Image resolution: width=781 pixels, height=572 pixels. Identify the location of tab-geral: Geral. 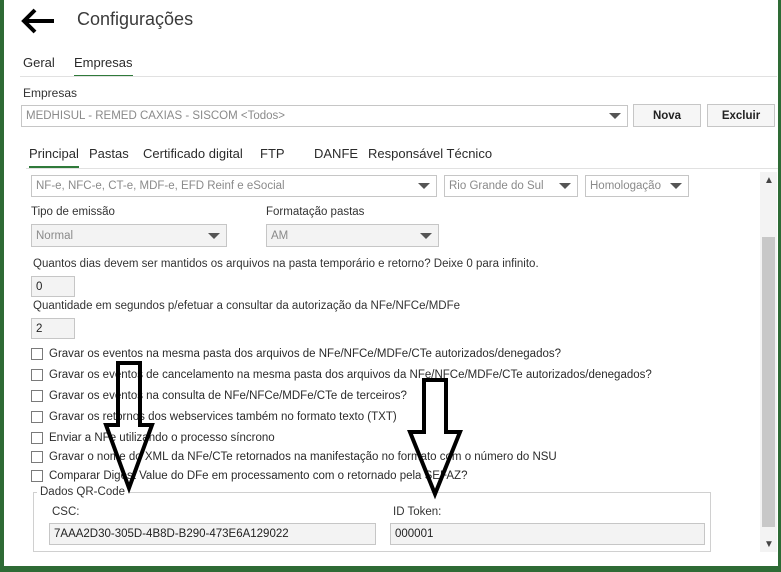
(39, 65).